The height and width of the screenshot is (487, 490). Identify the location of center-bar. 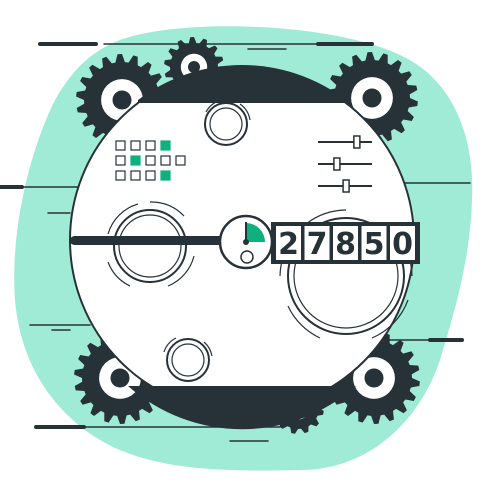
(152, 240).